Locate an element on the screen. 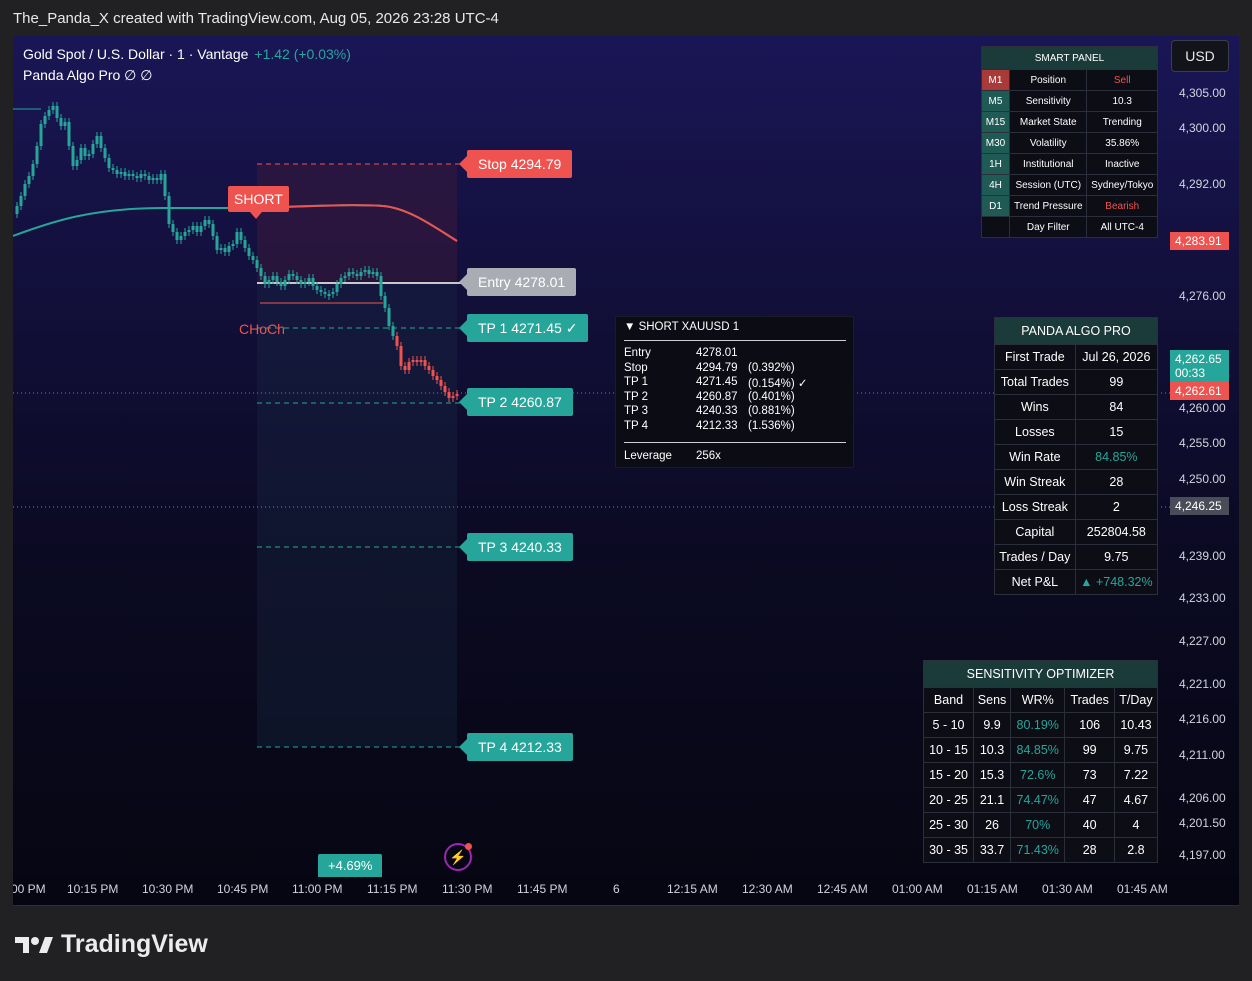 The width and height of the screenshot is (1252, 981). optimizer-cell: 40 is located at coordinates (1089, 825).